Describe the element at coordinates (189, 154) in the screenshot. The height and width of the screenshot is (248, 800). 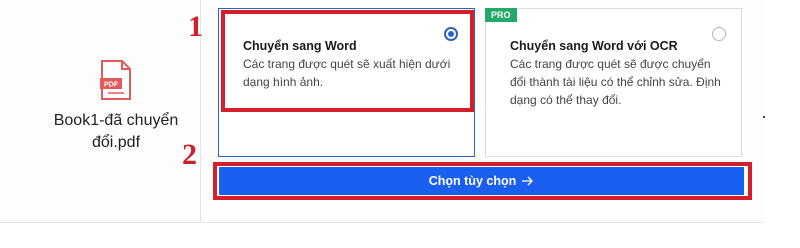
I see `annotation-step-2: 2` at that location.